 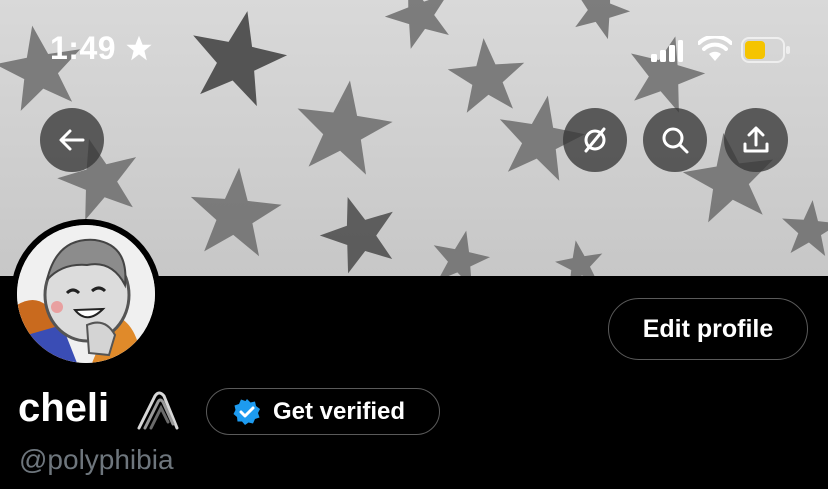 I want to click on star-icon, so click(x=139, y=48).